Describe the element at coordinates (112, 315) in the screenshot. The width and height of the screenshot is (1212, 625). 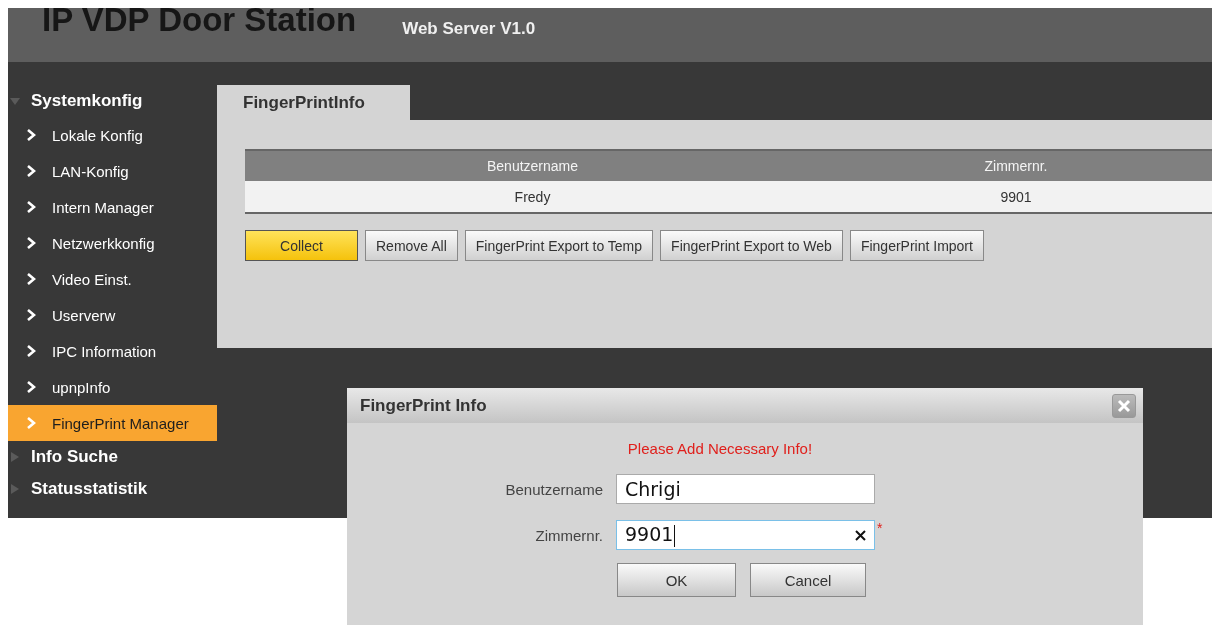
I see `sidebar-item: Userverw` at that location.